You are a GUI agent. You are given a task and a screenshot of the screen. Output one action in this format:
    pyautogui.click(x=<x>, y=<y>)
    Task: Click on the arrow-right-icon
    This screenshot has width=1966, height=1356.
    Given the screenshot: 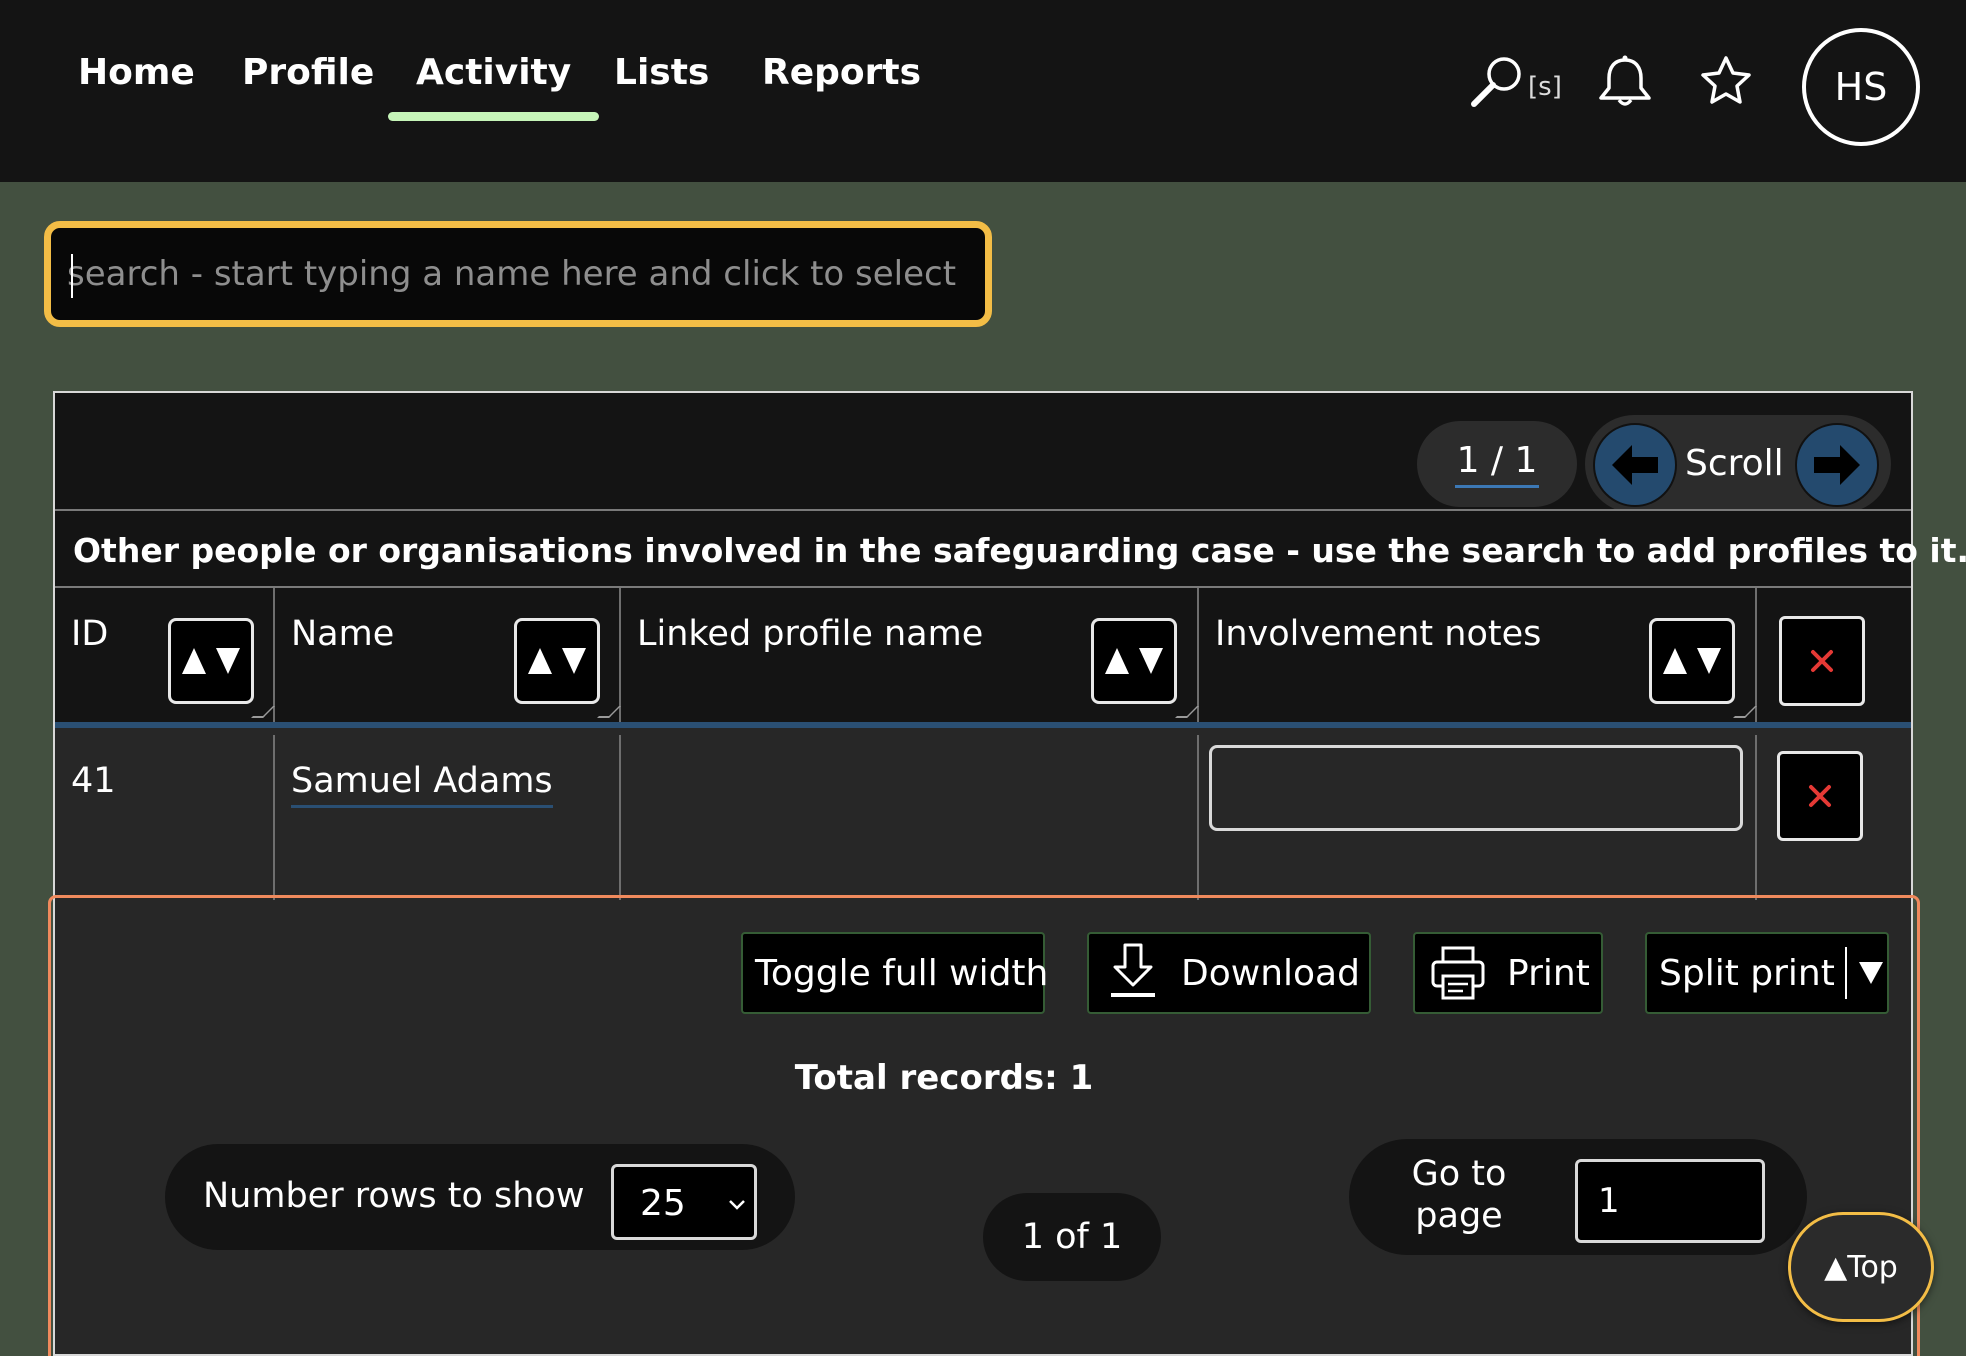 What is the action you would take?
    pyautogui.click(x=1837, y=465)
    